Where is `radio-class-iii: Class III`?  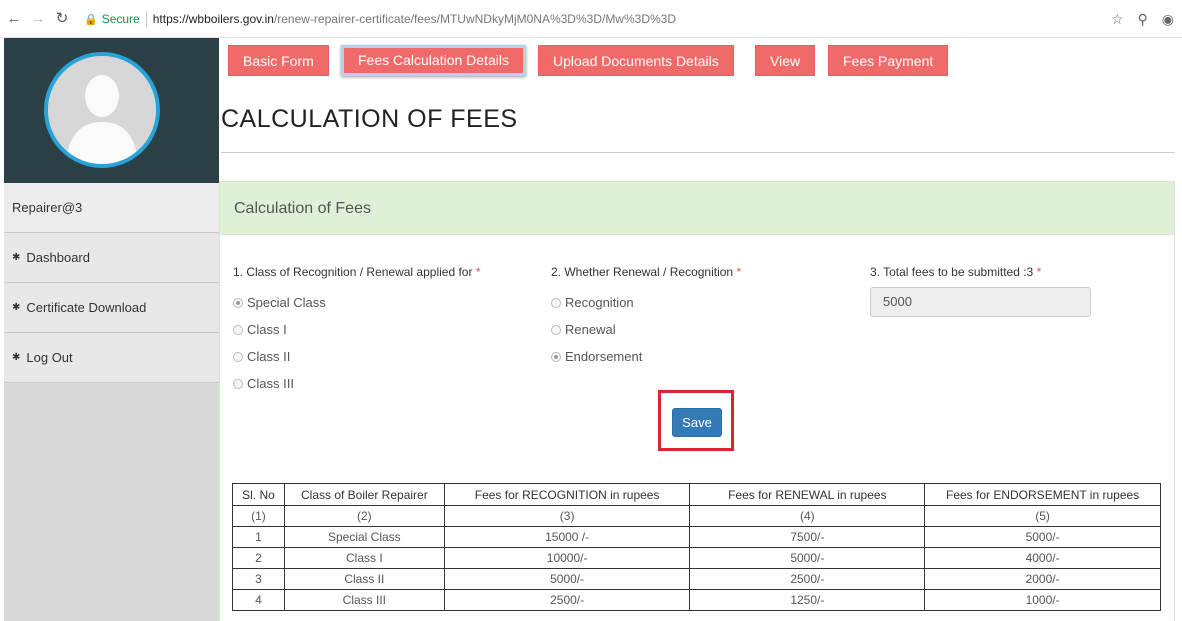
radio-class-iii: Class III is located at coordinates (263, 383).